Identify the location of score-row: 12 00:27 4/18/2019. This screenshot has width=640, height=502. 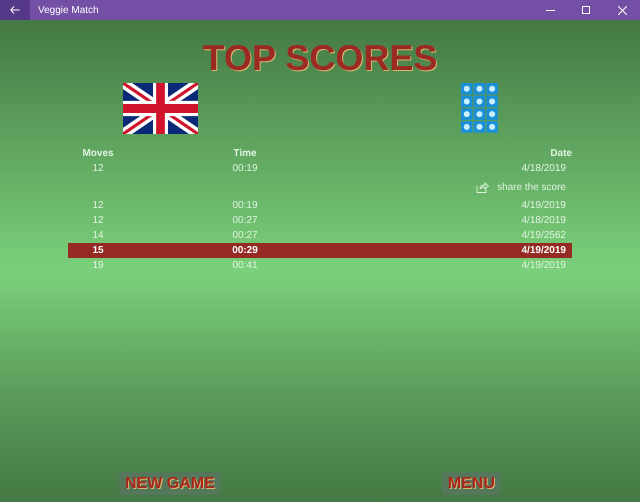
(320, 220).